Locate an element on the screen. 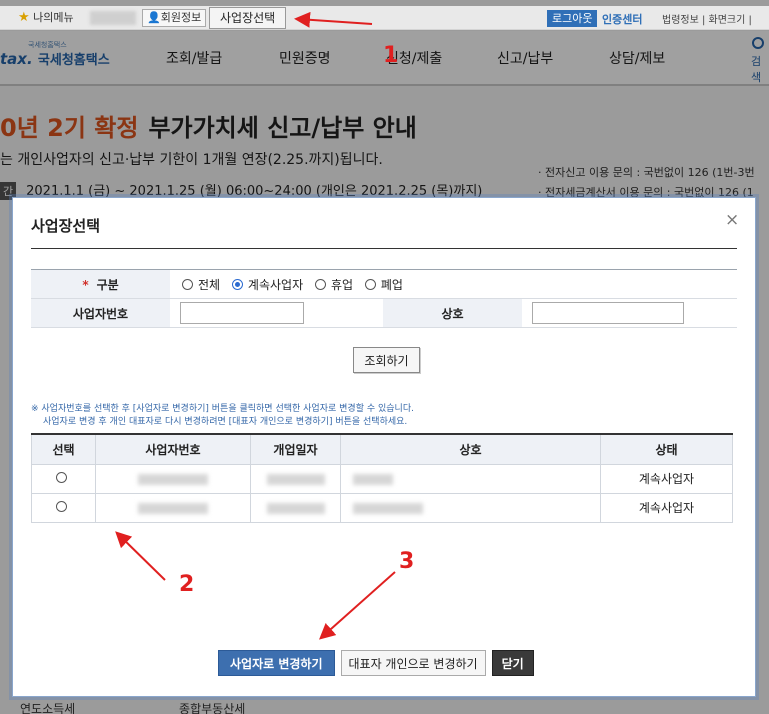 The image size is (769, 714). radio-all-label: 전체 is located at coordinates (209, 284).